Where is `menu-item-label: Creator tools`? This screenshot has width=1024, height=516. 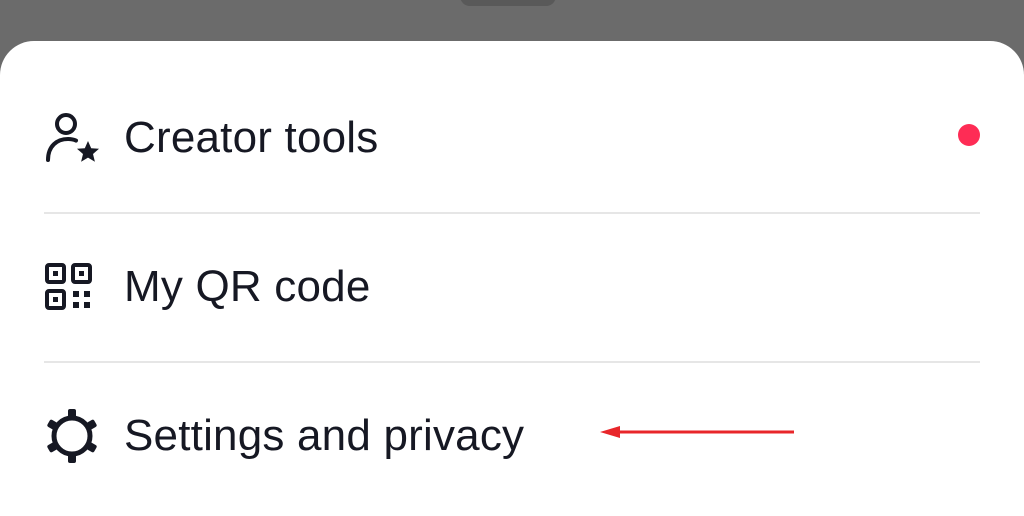 menu-item-label: Creator tools is located at coordinates (251, 137).